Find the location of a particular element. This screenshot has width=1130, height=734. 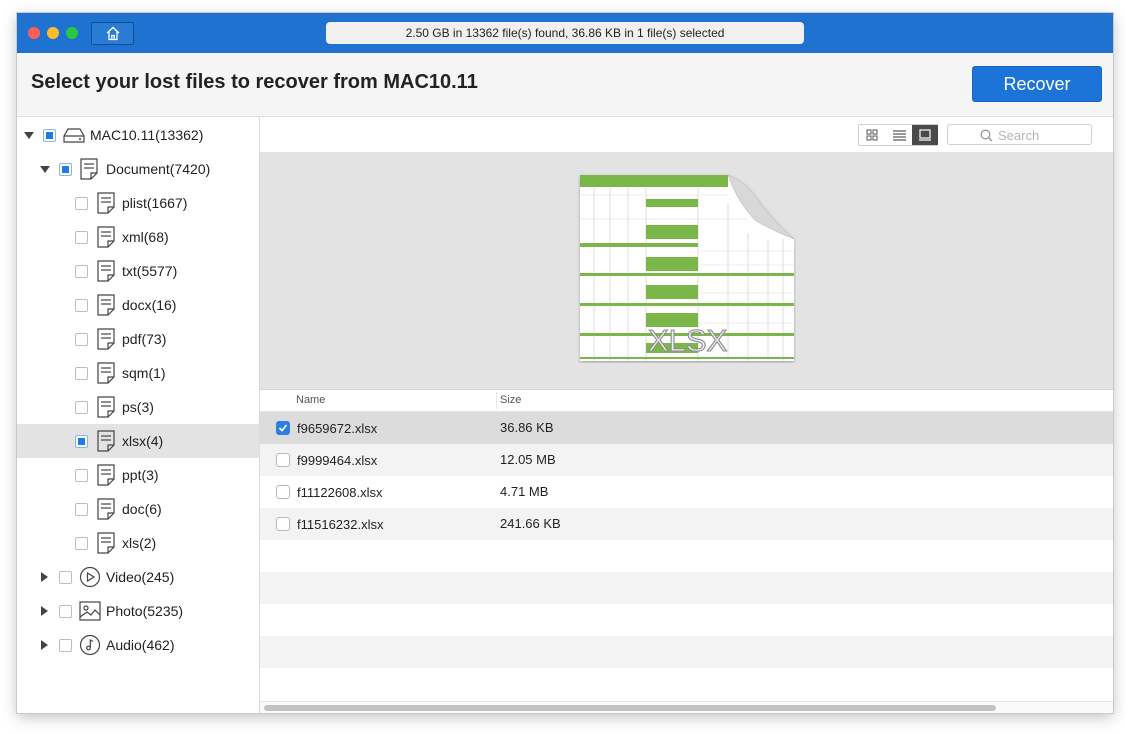

tree-item-doc: doc(6) is located at coordinates (138, 509).